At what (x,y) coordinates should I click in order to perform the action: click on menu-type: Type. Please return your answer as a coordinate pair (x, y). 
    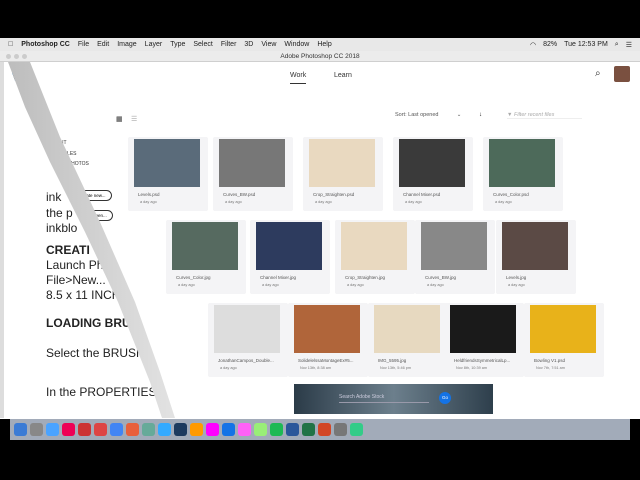
    Looking at the image, I should click on (177, 44).